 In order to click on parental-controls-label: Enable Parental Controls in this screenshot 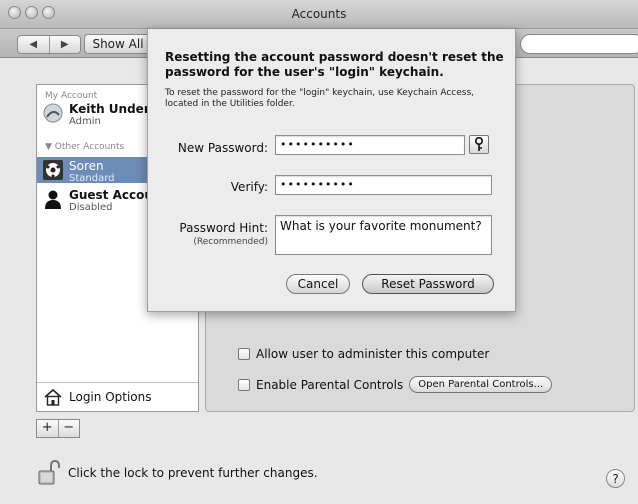, I will do `click(330, 384)`.